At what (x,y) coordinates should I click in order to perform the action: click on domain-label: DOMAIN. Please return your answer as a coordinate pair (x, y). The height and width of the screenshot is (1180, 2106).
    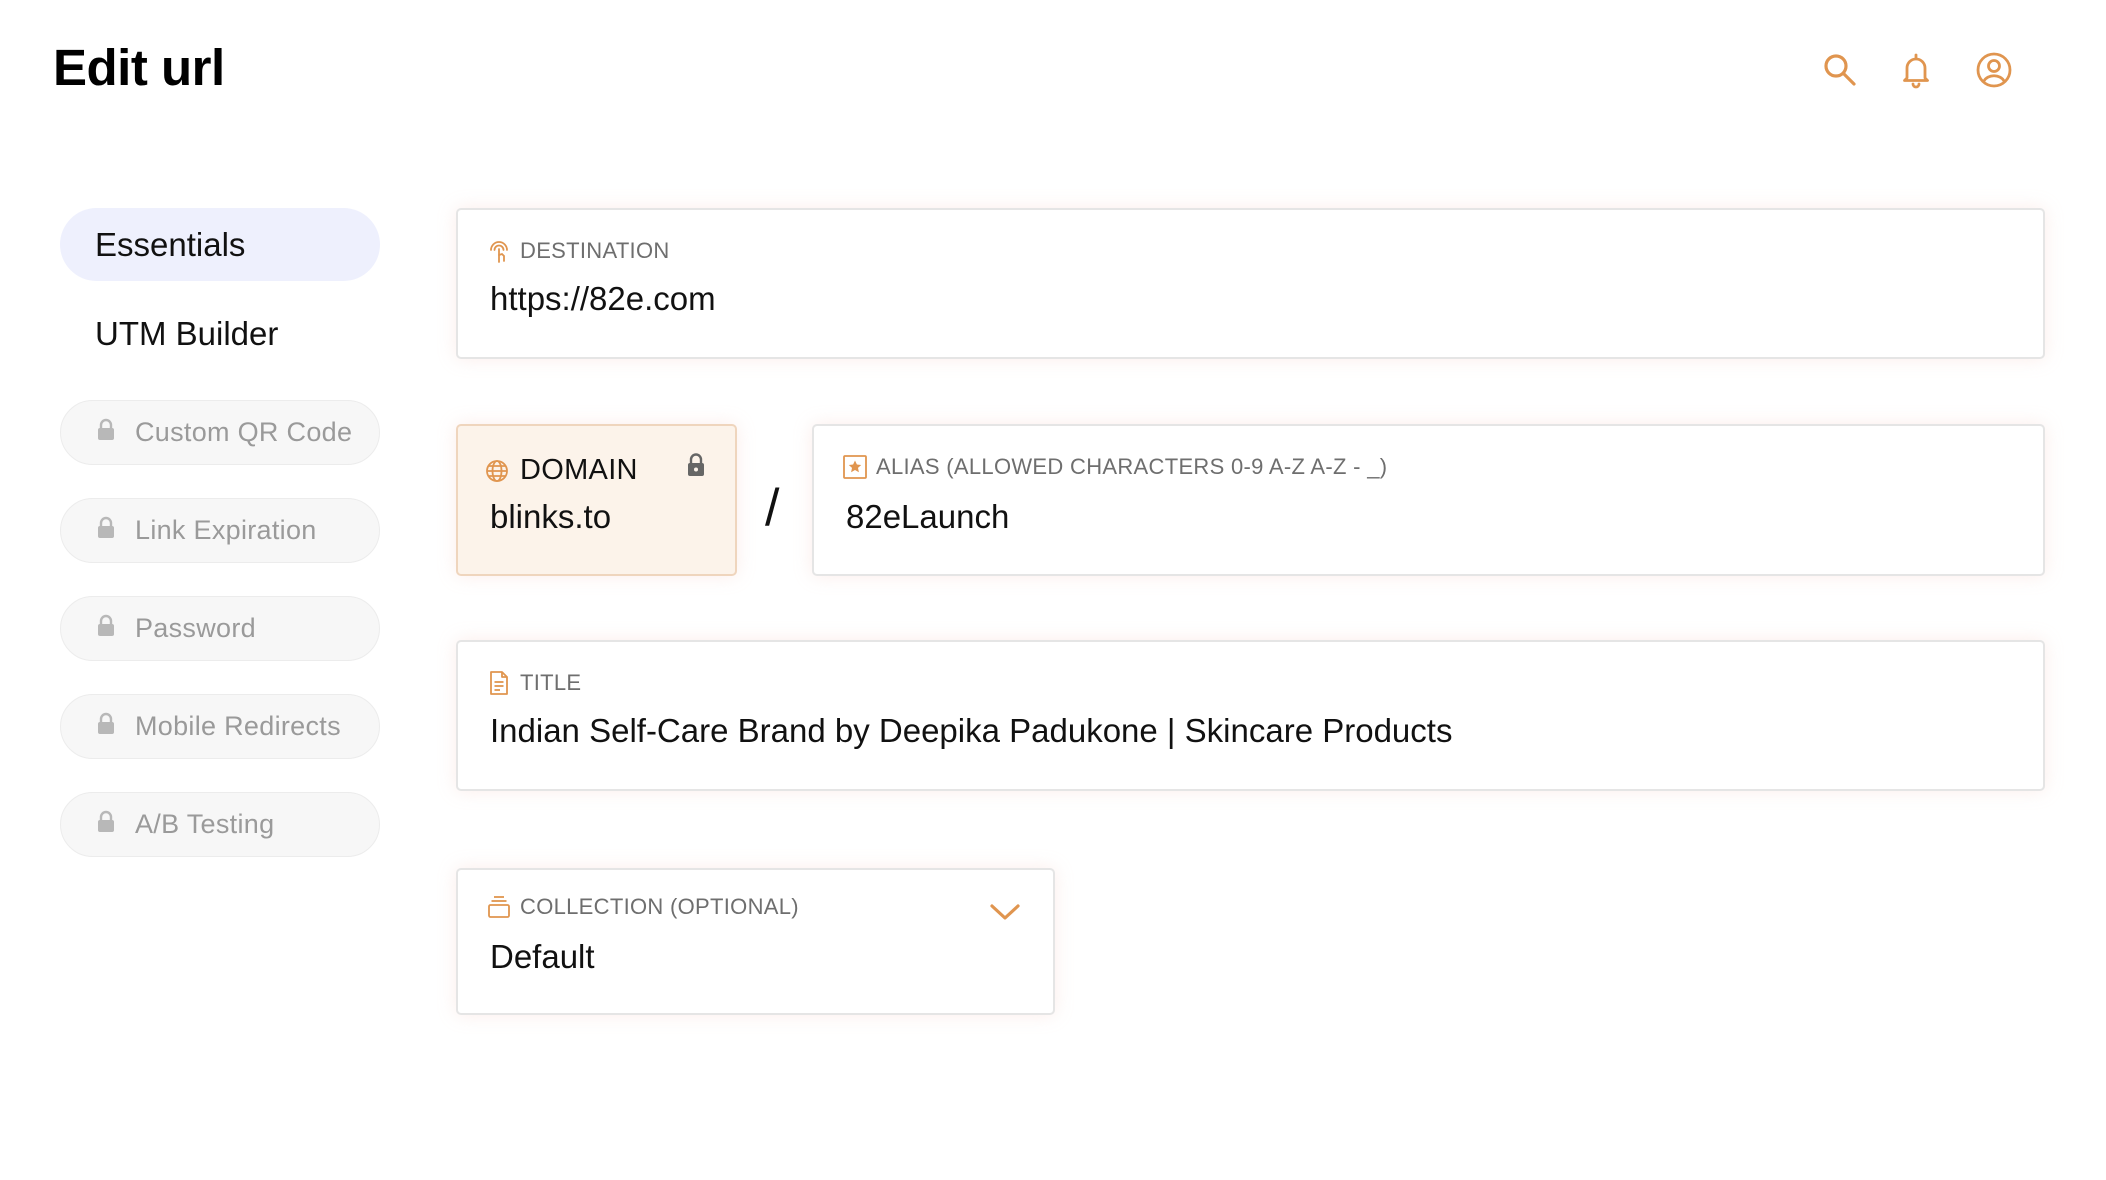
    Looking at the image, I should click on (561, 470).